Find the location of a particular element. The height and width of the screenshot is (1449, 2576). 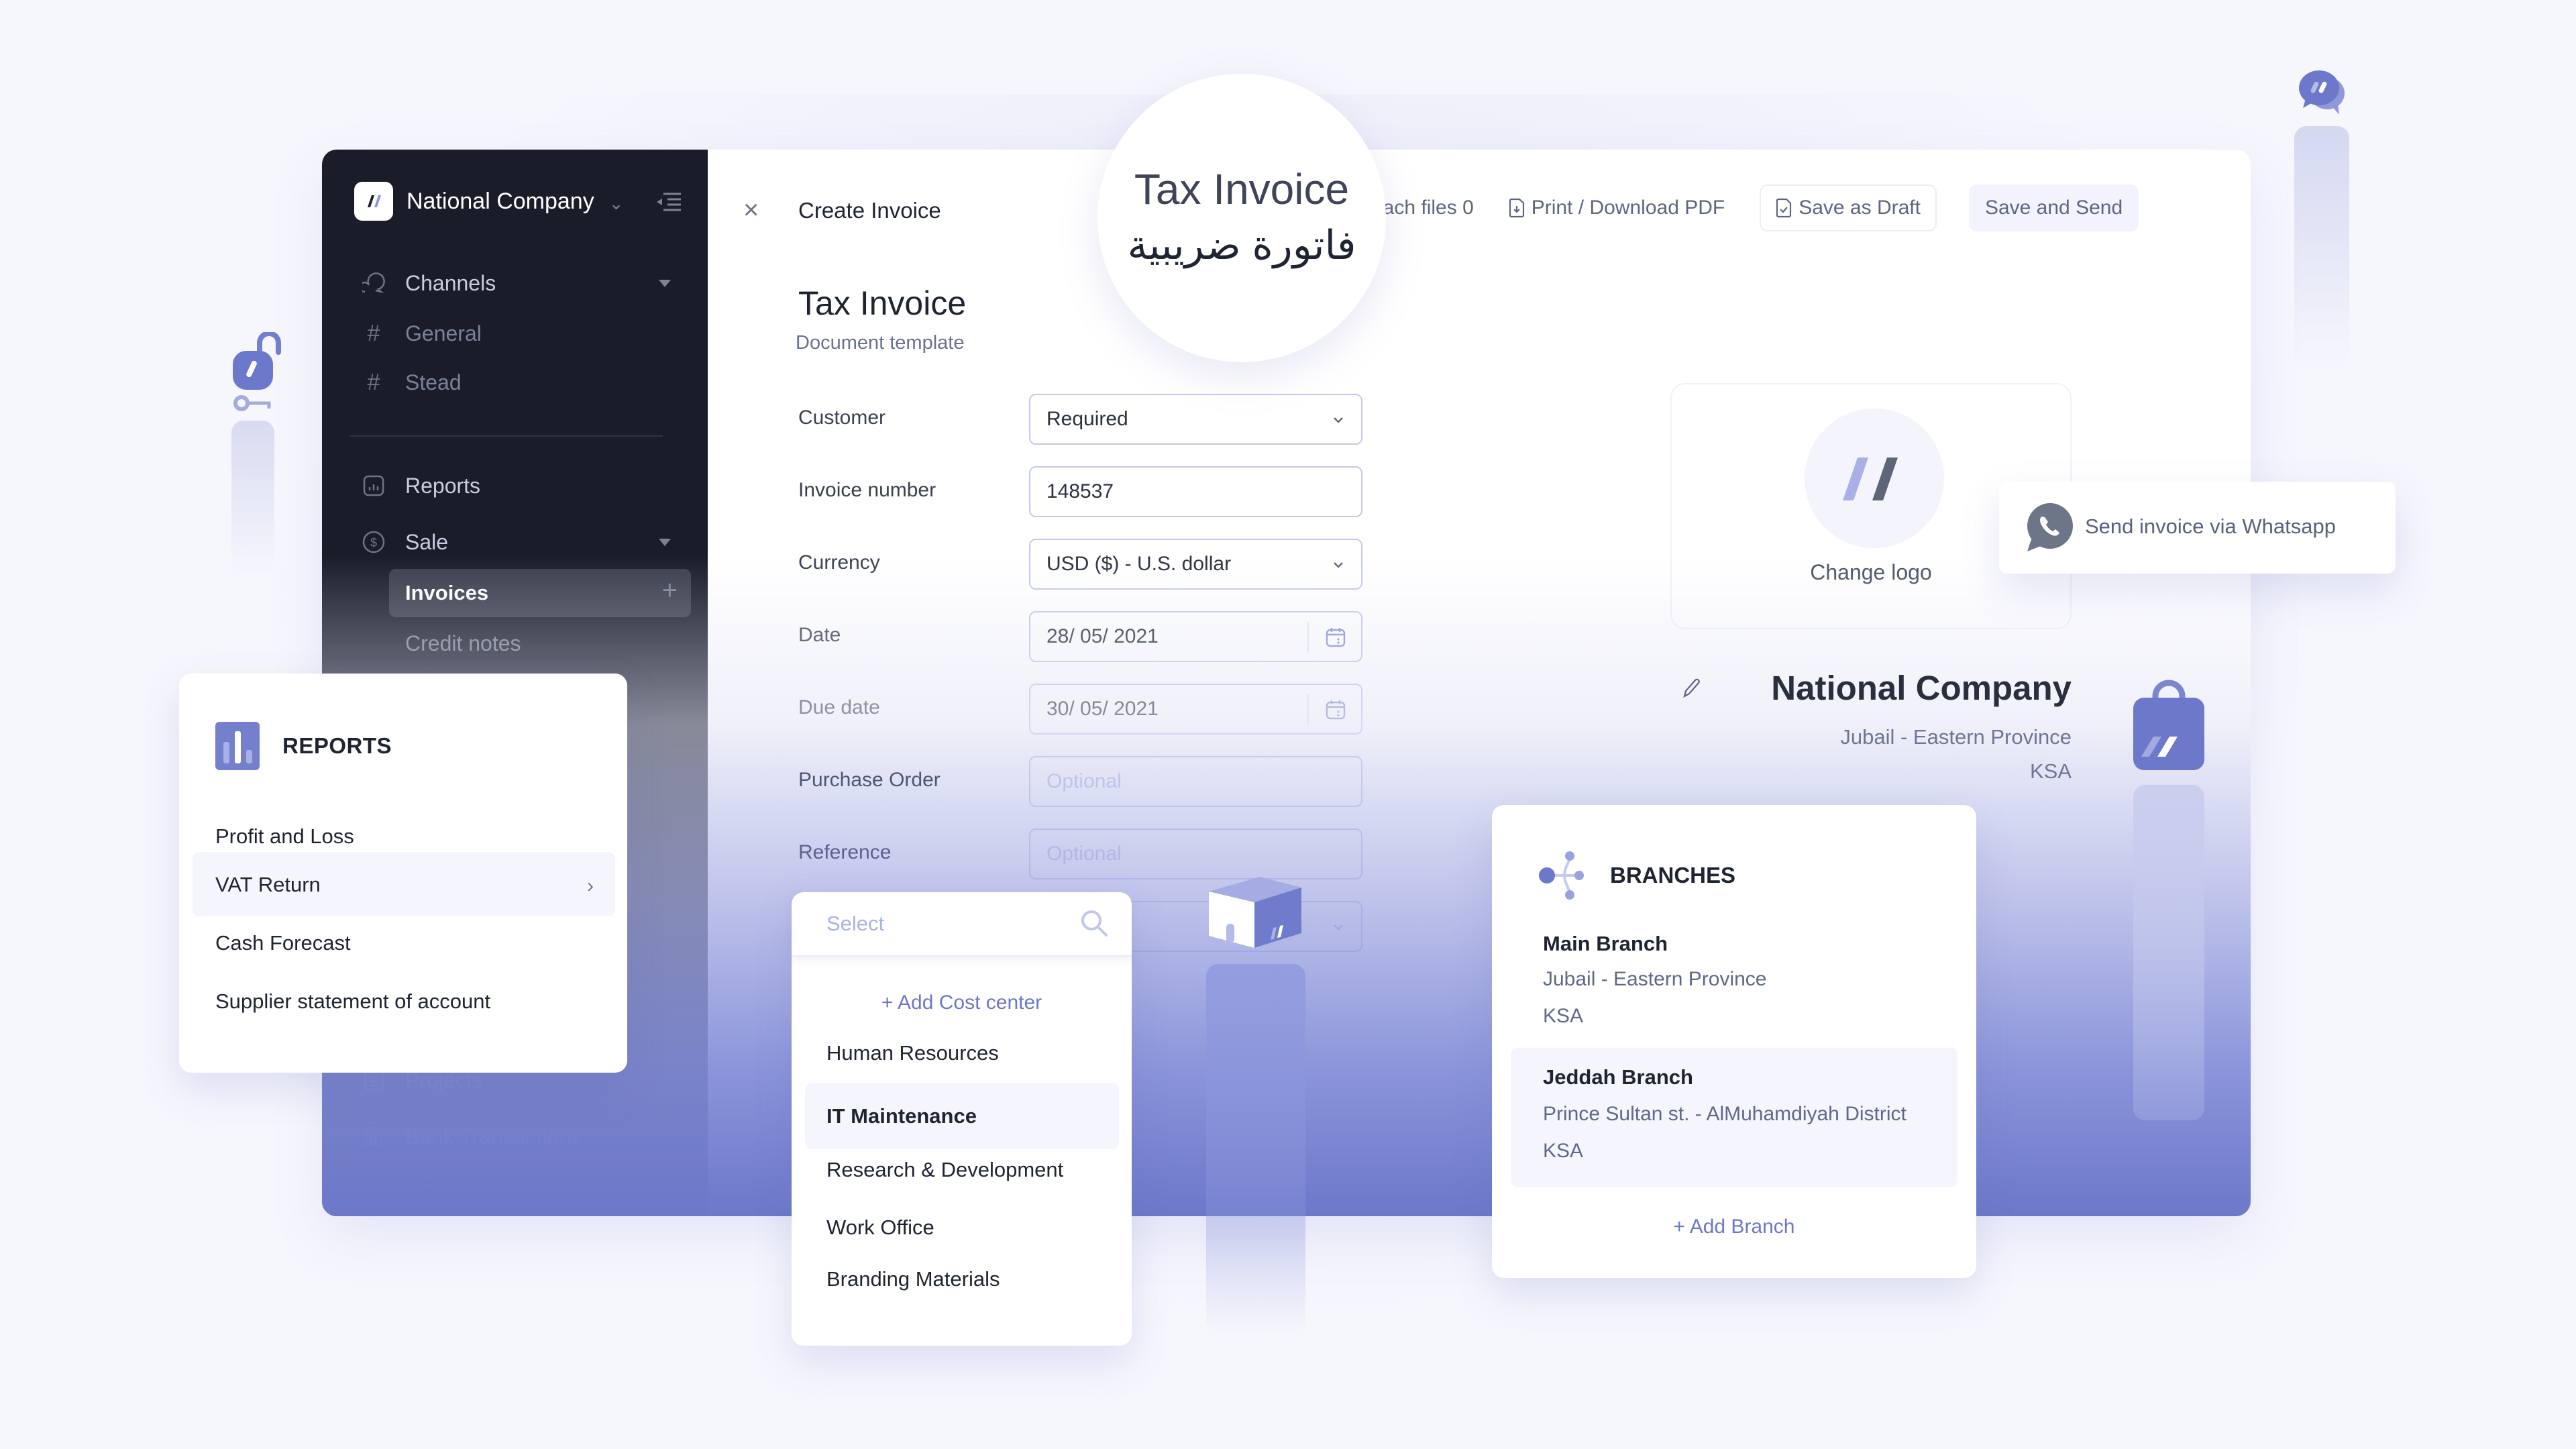

add-invoice-icon: + is located at coordinates (670, 591).